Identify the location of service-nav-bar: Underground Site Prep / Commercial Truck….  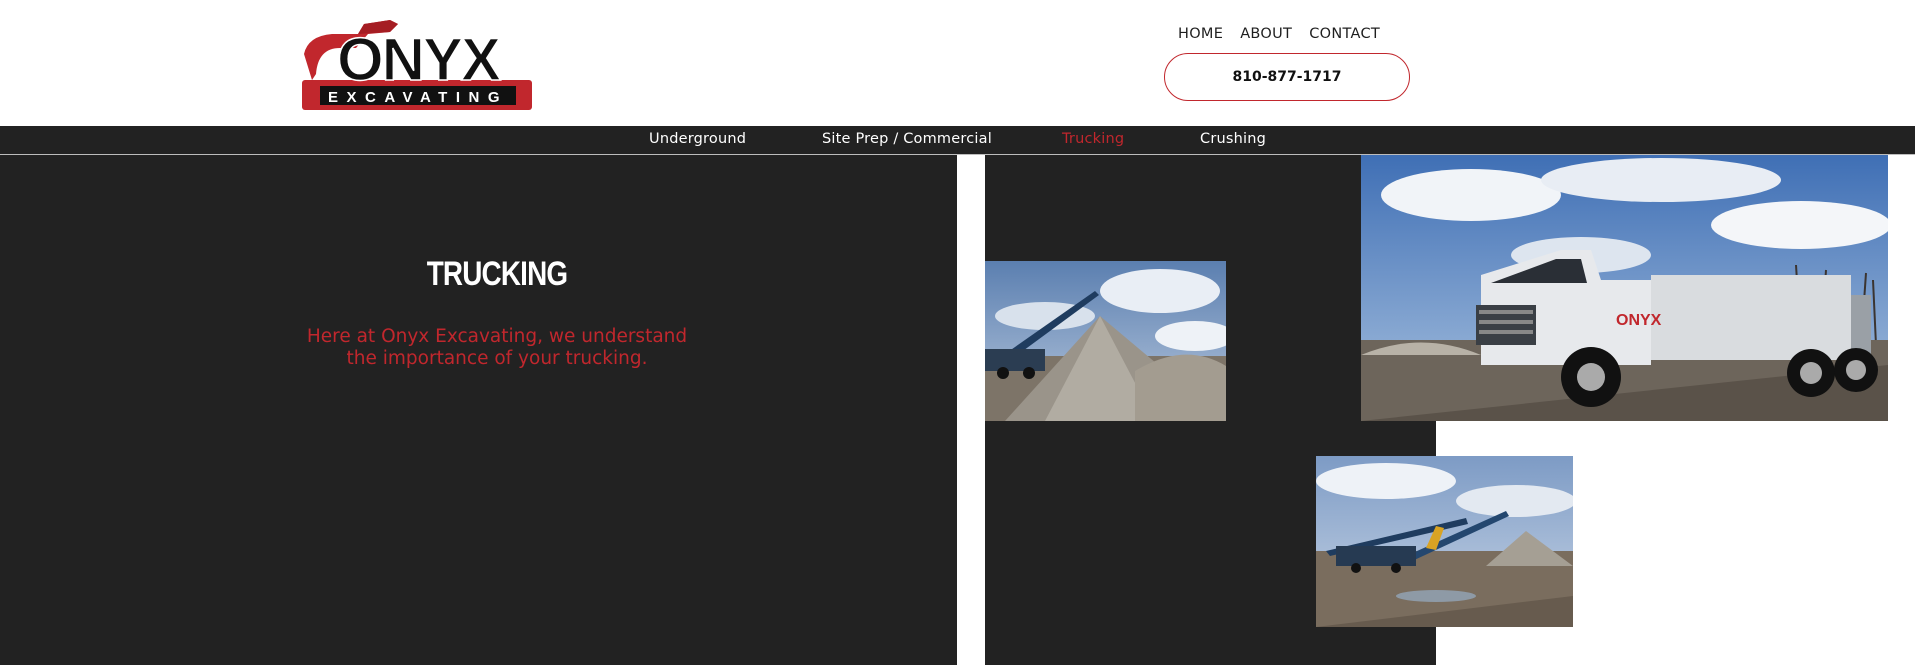
(957, 140).